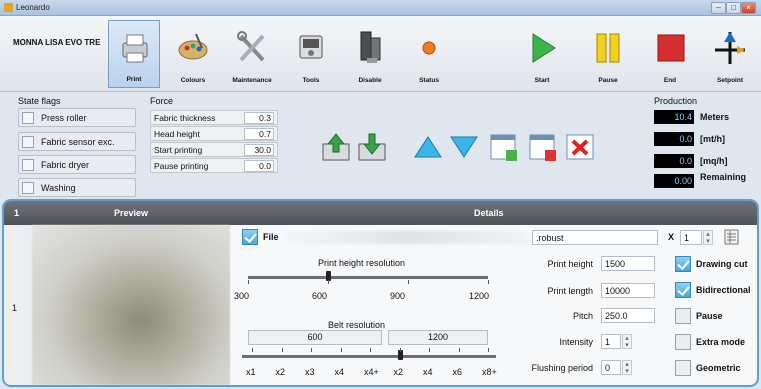 The image size is (761, 389). What do you see at coordinates (464, 147) in the screenshot?
I see `arrow-down-icon` at bounding box center [464, 147].